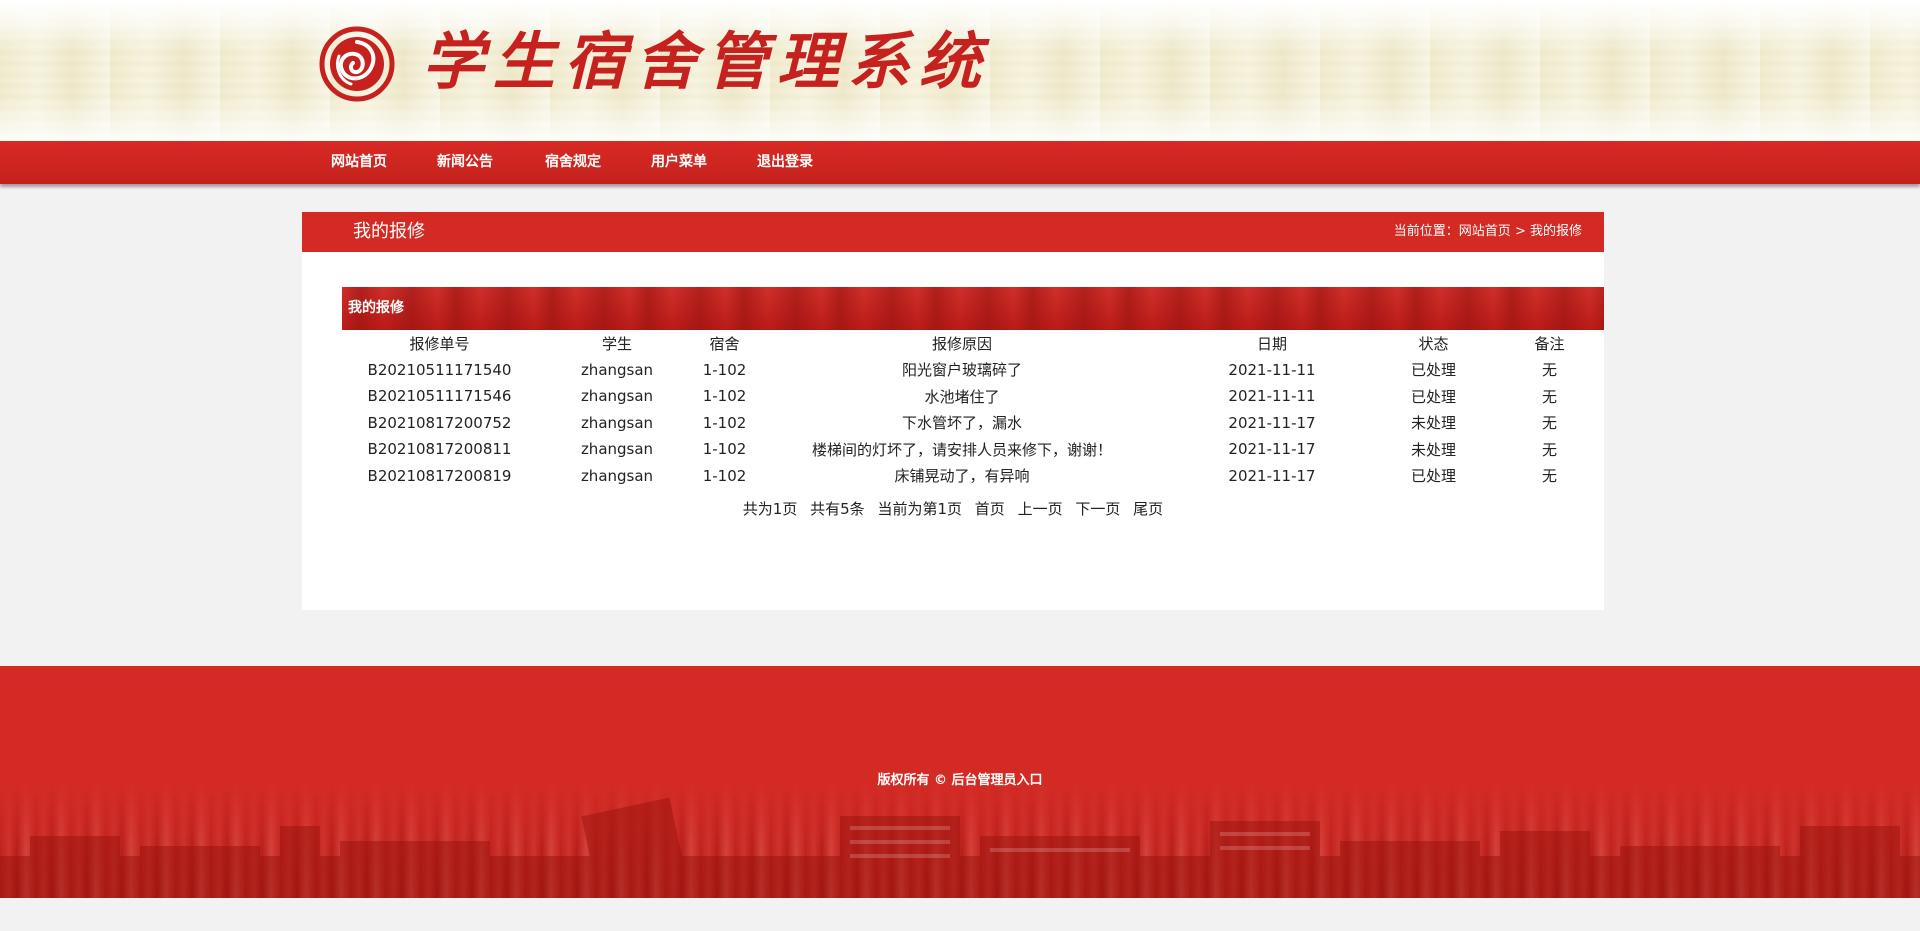 The width and height of the screenshot is (1920, 931). Describe the element at coordinates (837, 509) in the screenshot. I see `pager-total-items: 共有5条` at that location.